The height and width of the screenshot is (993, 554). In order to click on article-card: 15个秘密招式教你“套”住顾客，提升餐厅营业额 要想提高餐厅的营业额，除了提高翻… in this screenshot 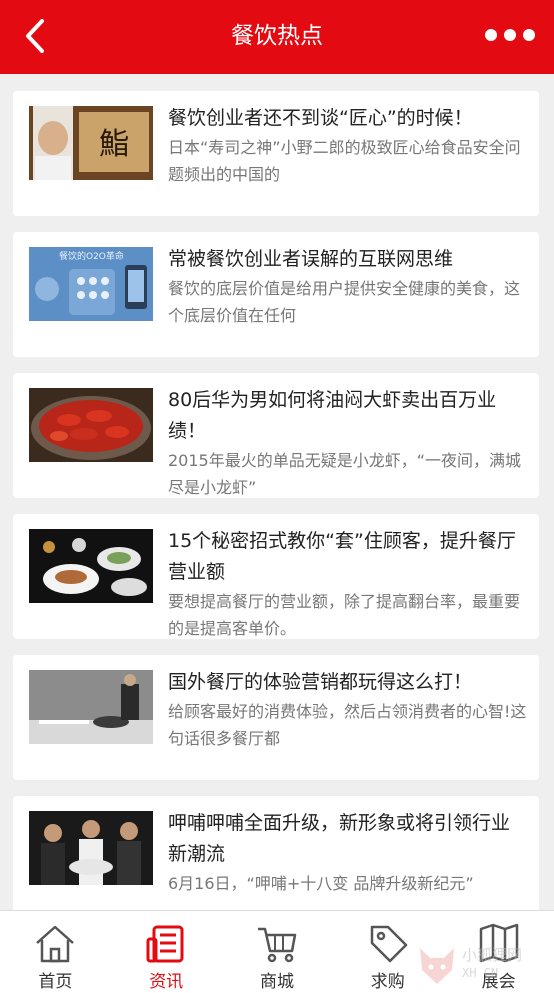, I will do `click(276, 576)`.